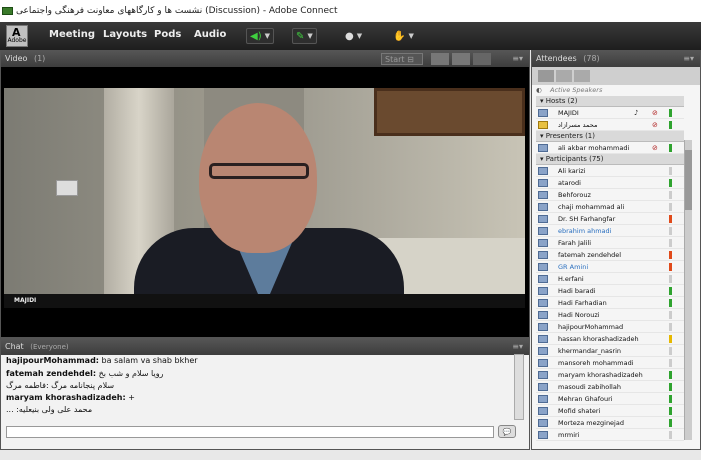 The image size is (701, 460). Describe the element at coordinates (582, 76) in the screenshot. I see `sort-icon` at that location.